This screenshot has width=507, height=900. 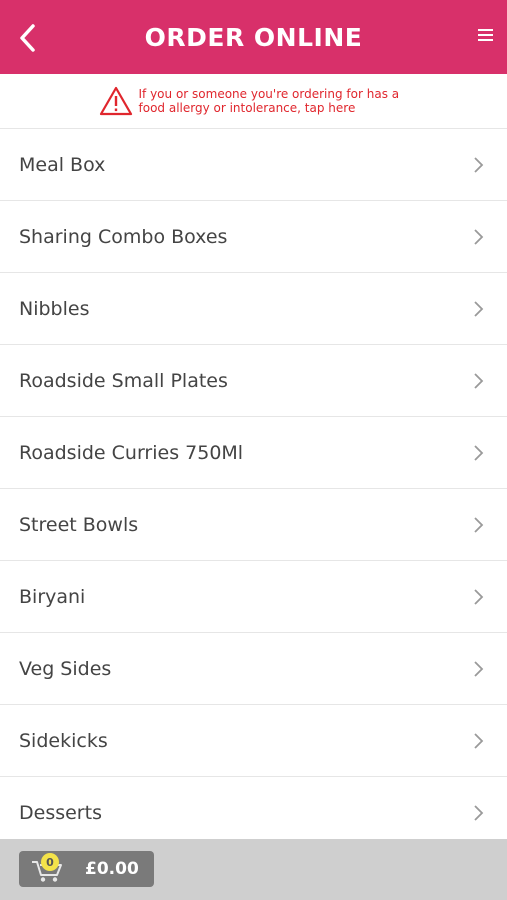 What do you see at coordinates (253, 309) in the screenshot?
I see `menu-category-item: Nibbles` at bounding box center [253, 309].